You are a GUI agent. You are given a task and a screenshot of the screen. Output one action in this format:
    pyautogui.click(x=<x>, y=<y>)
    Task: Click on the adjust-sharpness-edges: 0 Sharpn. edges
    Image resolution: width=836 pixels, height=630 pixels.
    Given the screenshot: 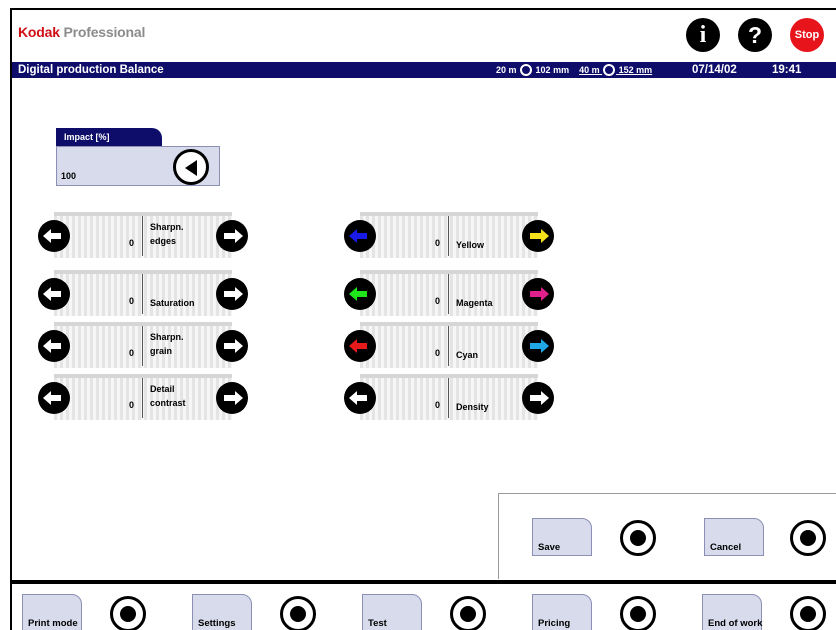 What is the action you would take?
    pyautogui.click(x=144, y=235)
    